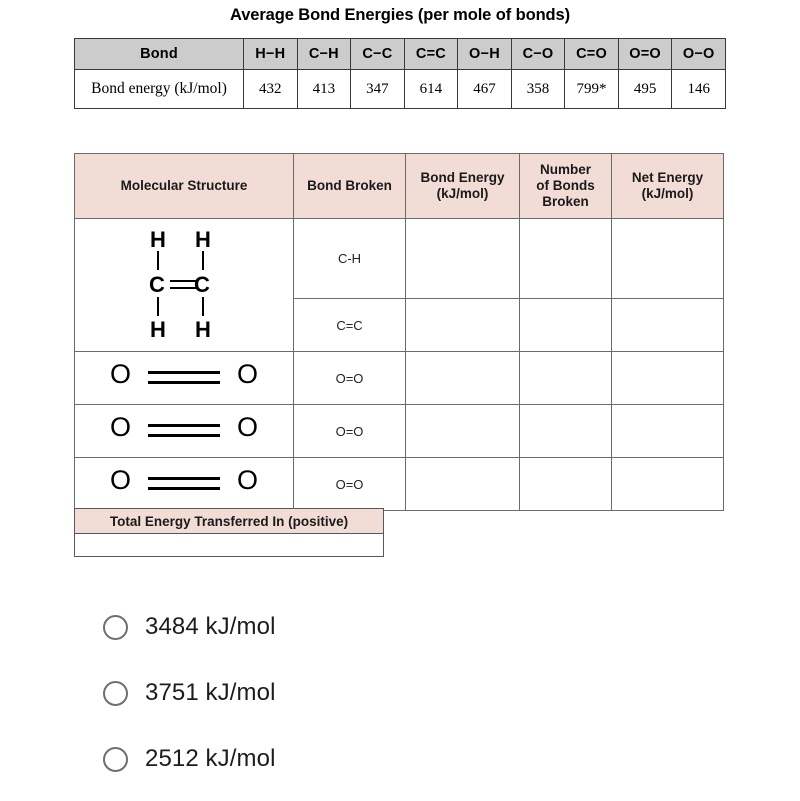  Describe the element at coordinates (210, 758) in the screenshot. I see `answer-option-label: 2512 kJ/mol` at that location.